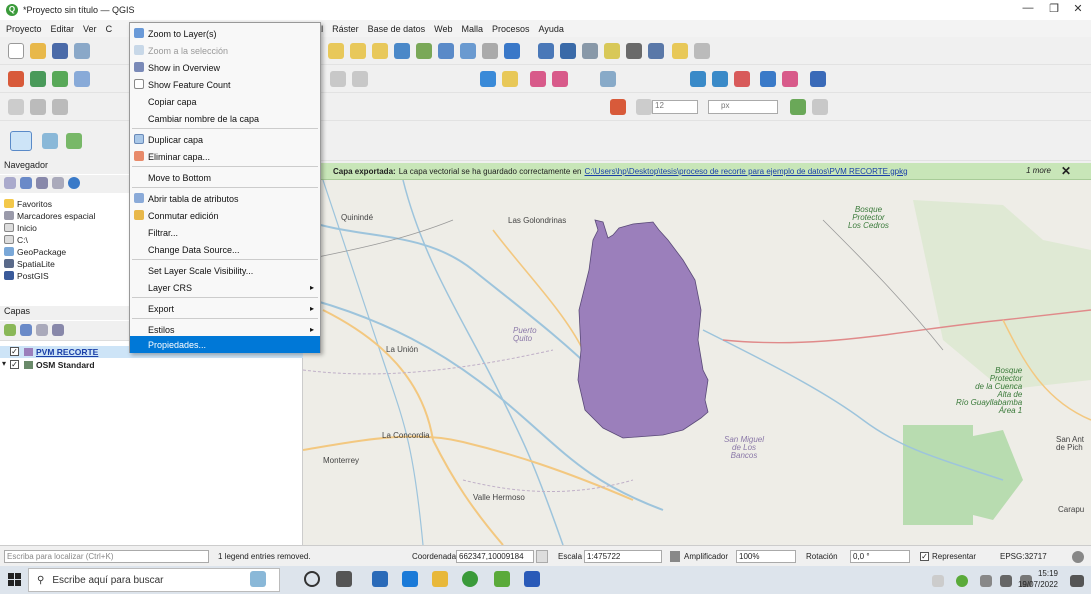  Describe the element at coordinates (38, 107) in the screenshot. I see `add-feature-icon` at that location.